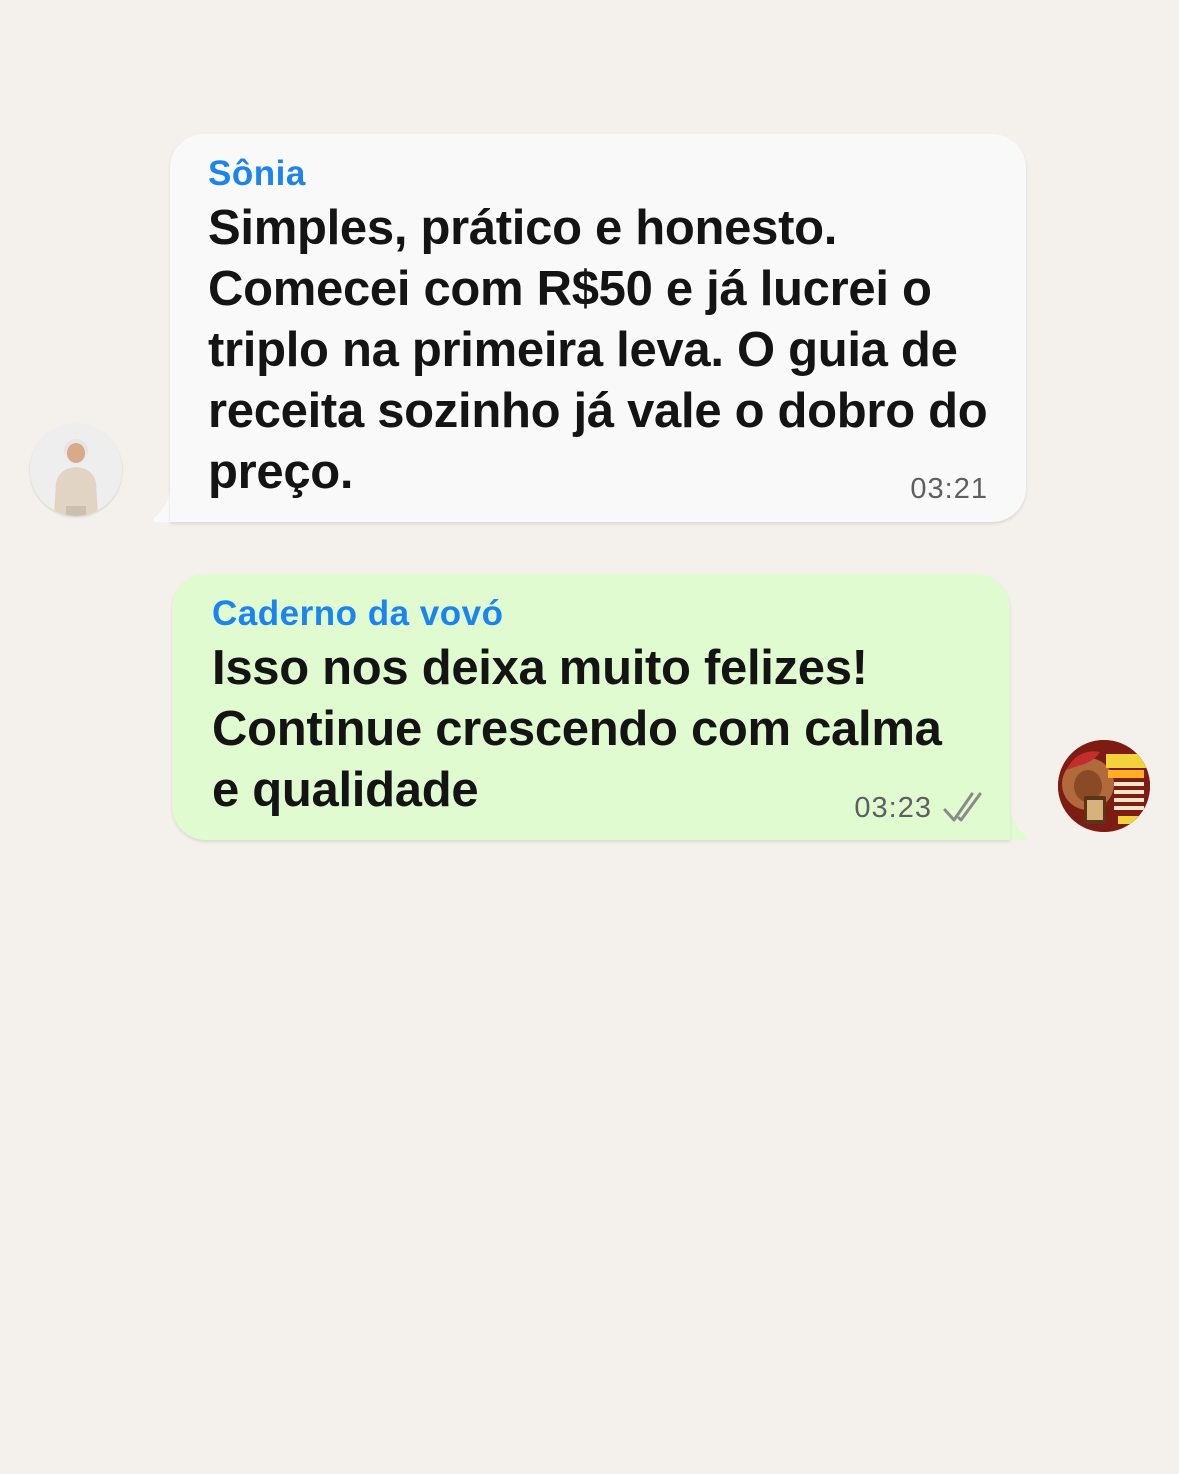  I want to click on caderno-da-vovo-avatar, so click(1104, 786).